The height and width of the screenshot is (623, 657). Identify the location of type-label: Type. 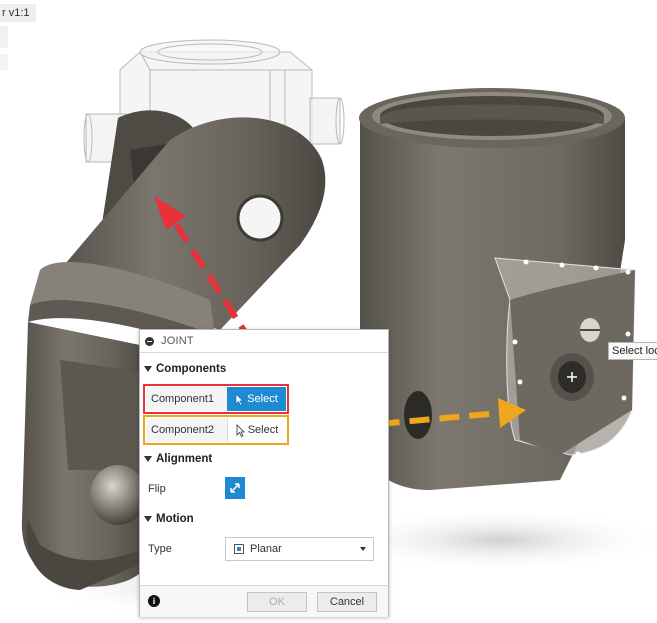
(160, 549).